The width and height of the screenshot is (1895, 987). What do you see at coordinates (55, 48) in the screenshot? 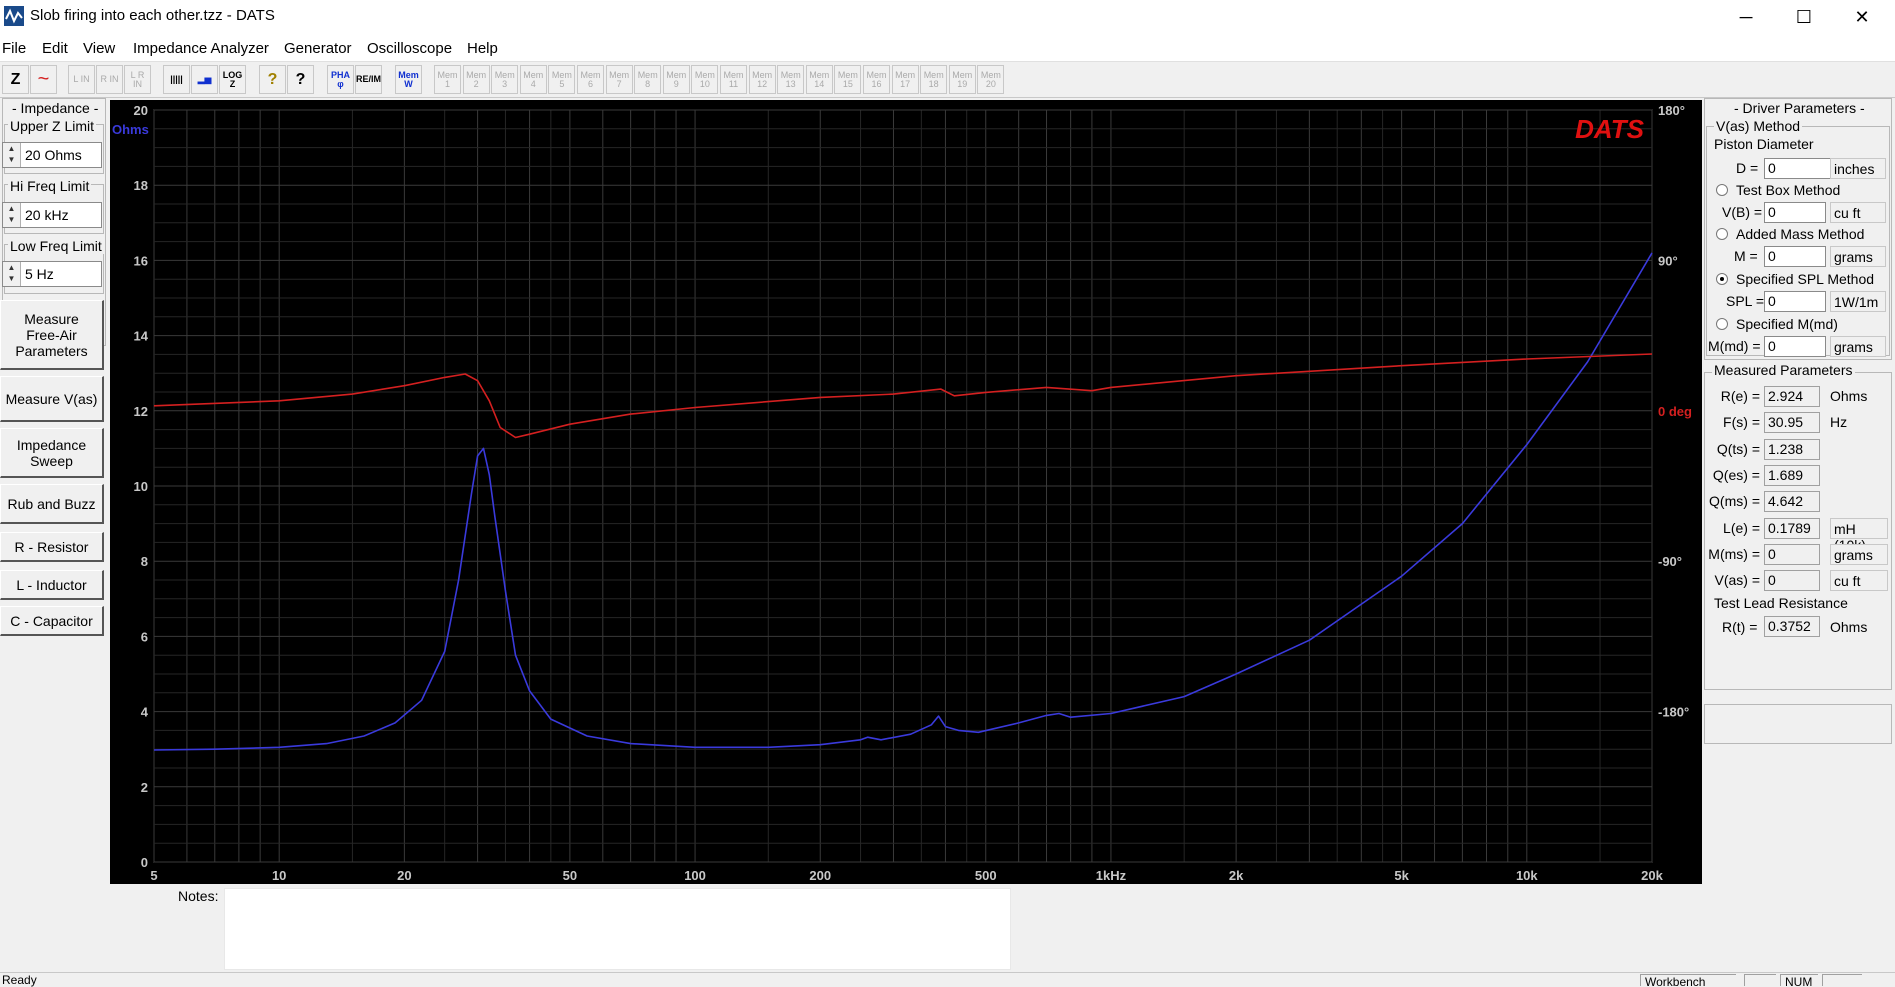
I see `menu-edit: Edit` at bounding box center [55, 48].